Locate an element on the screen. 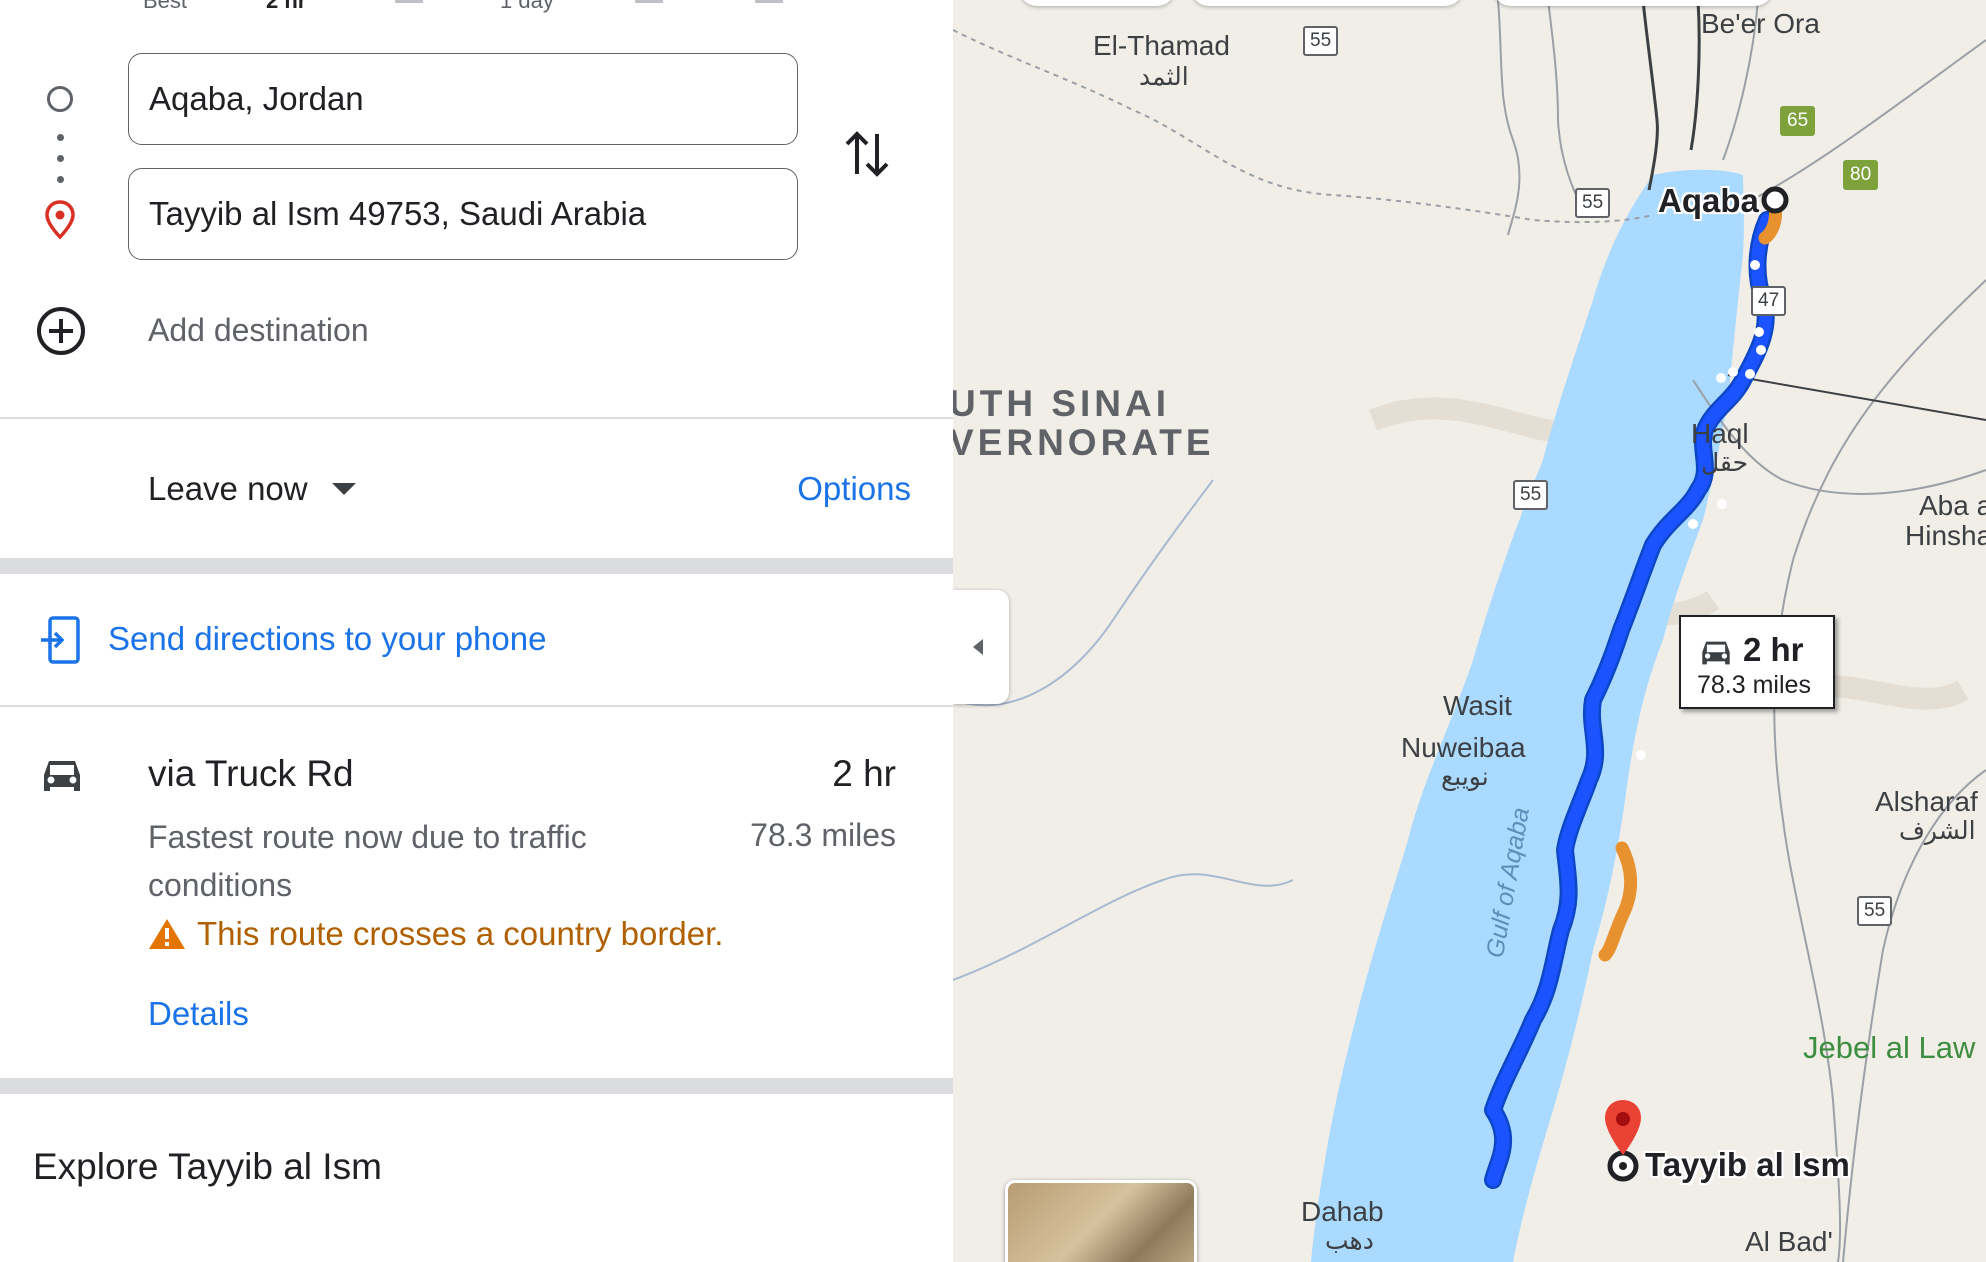 The image size is (1986, 1262). origin-input: Aqaba, Jordan is located at coordinates (463, 99).